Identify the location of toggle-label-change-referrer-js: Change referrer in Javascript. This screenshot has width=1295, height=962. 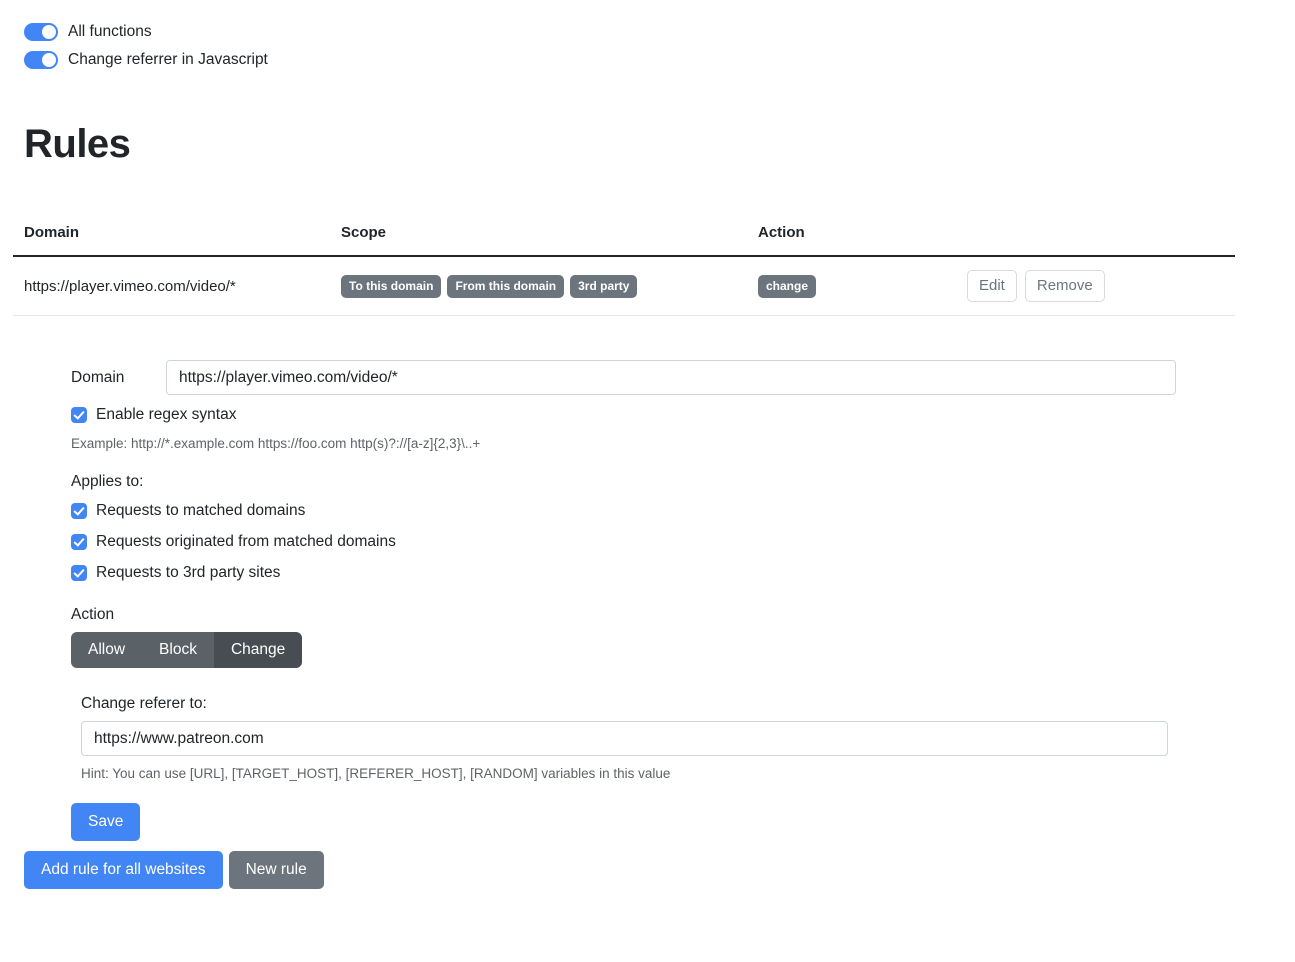
(168, 59).